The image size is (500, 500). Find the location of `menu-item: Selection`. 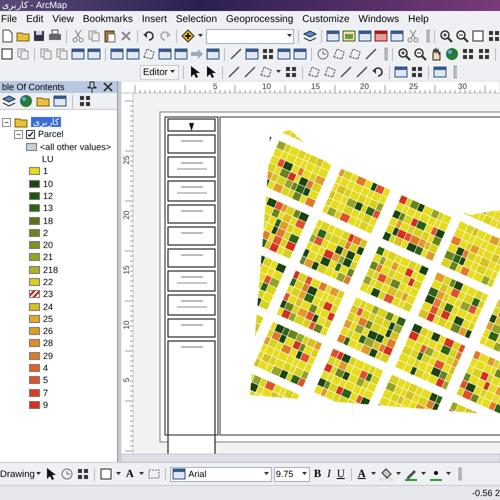

menu-item: Selection is located at coordinates (197, 19).